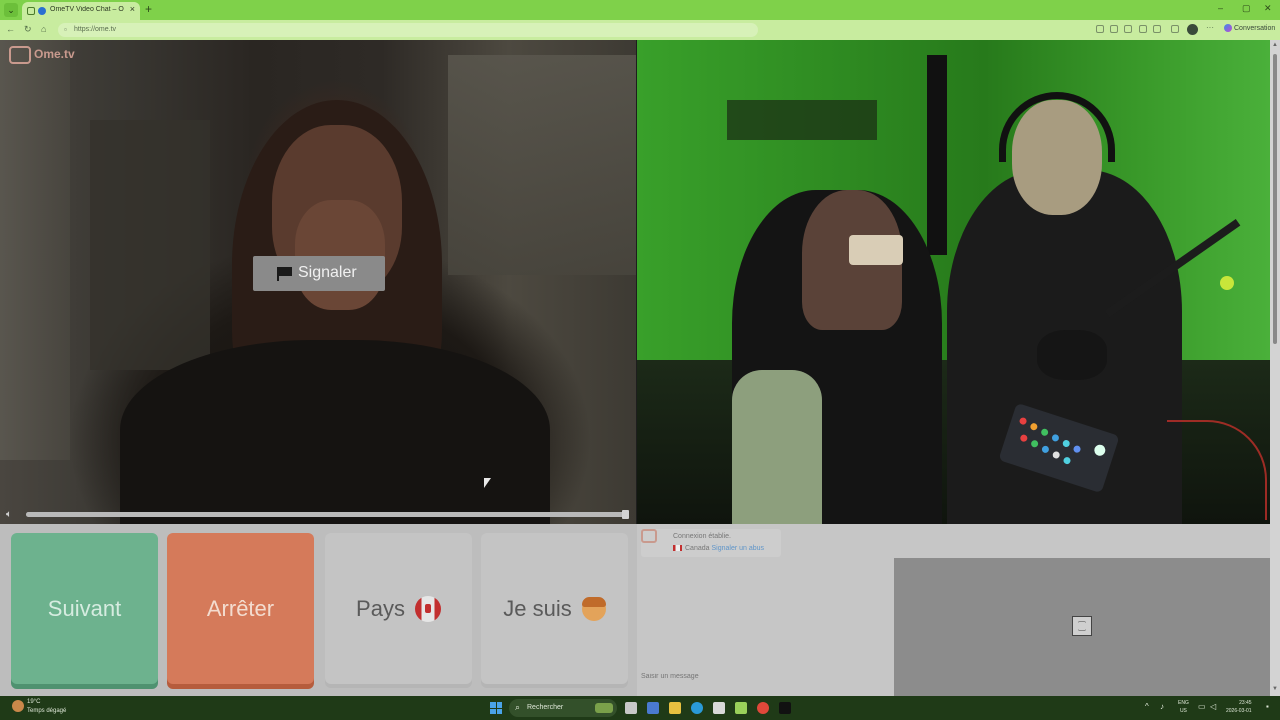  What do you see at coordinates (675, 708) in the screenshot?
I see `file-explorer-icon` at bounding box center [675, 708].